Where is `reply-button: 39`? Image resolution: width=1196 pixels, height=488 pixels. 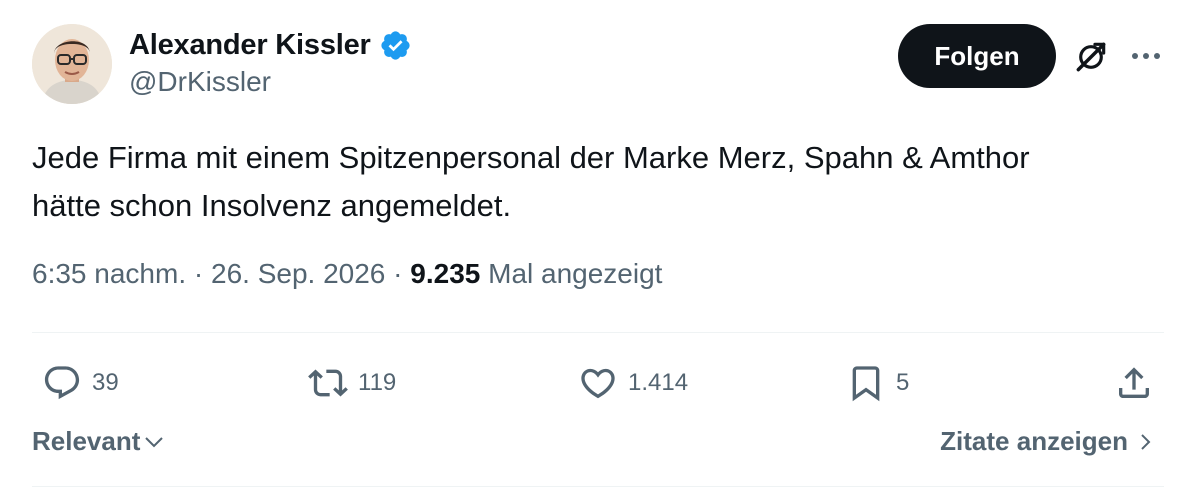 reply-button: 39 is located at coordinates (80, 383).